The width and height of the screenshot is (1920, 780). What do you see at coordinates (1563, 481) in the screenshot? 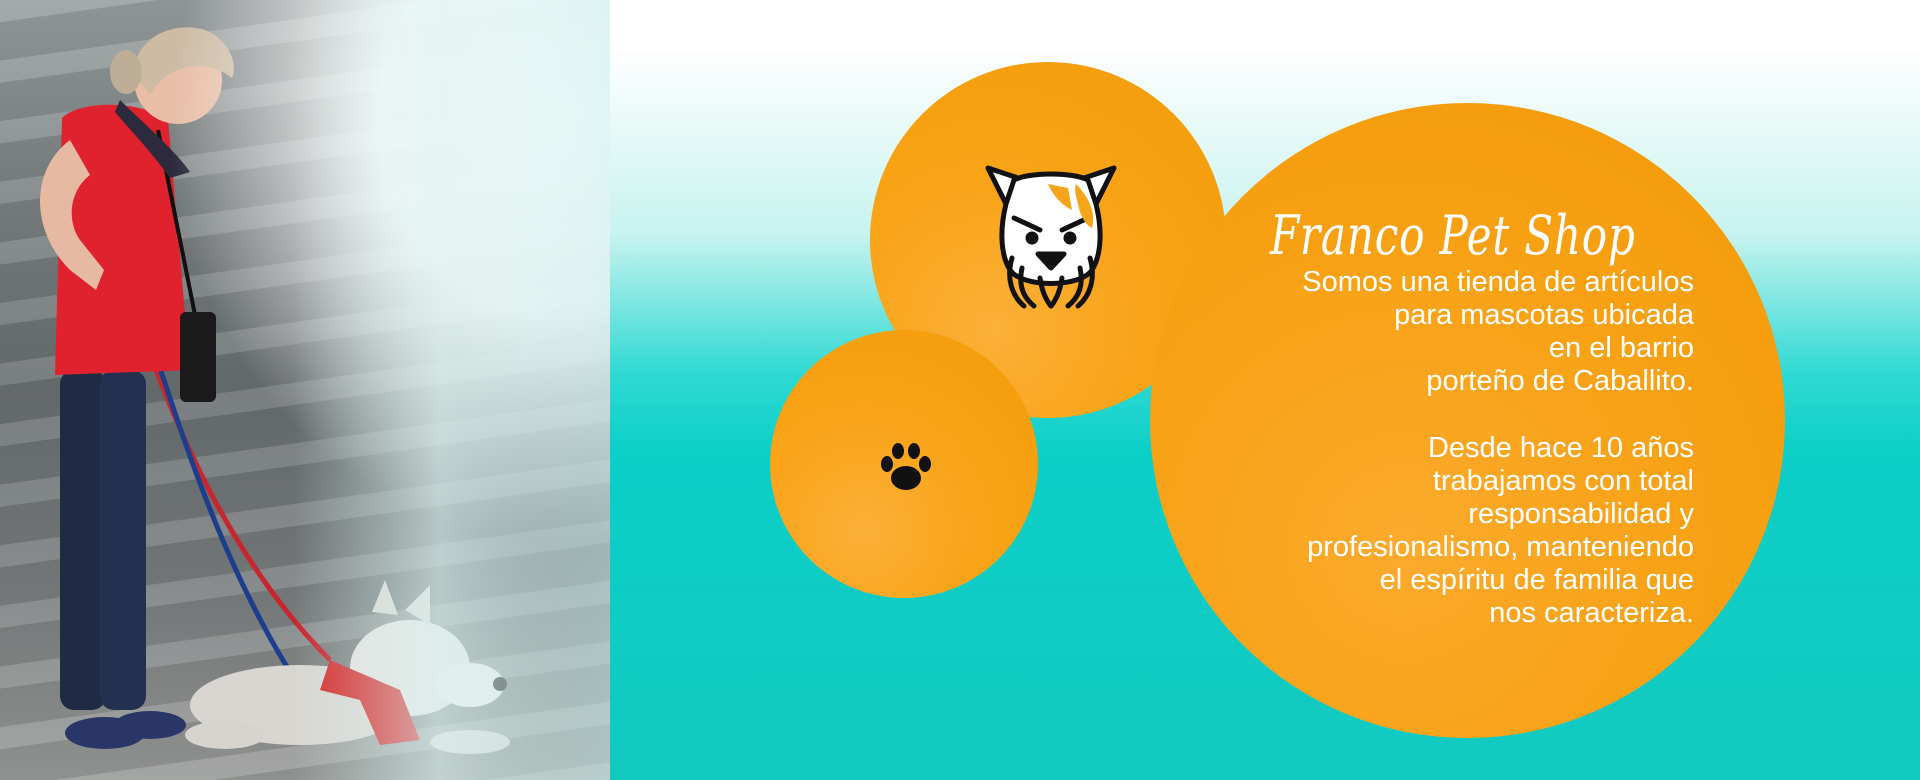
I see `about-line: trabajamos con total` at bounding box center [1563, 481].